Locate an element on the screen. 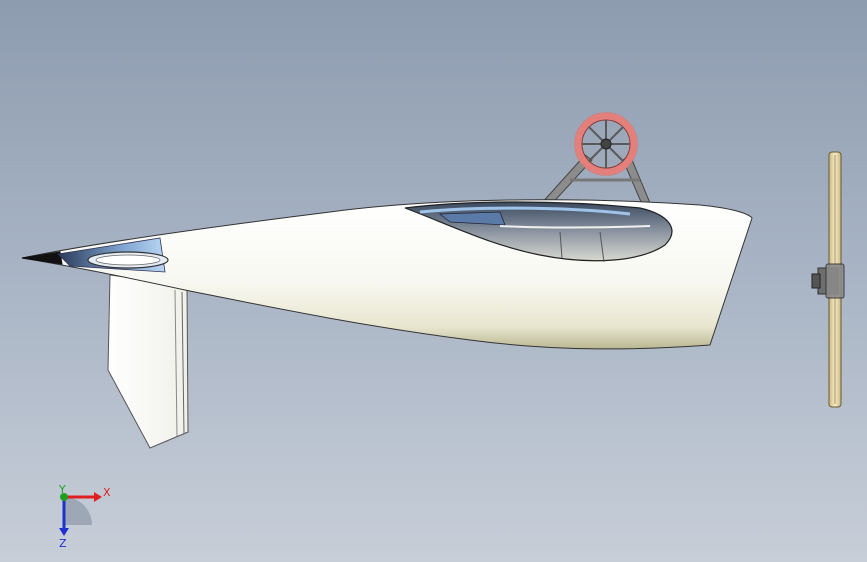 This screenshot has width=867, height=562. skeg-fin is located at coordinates (148, 361).